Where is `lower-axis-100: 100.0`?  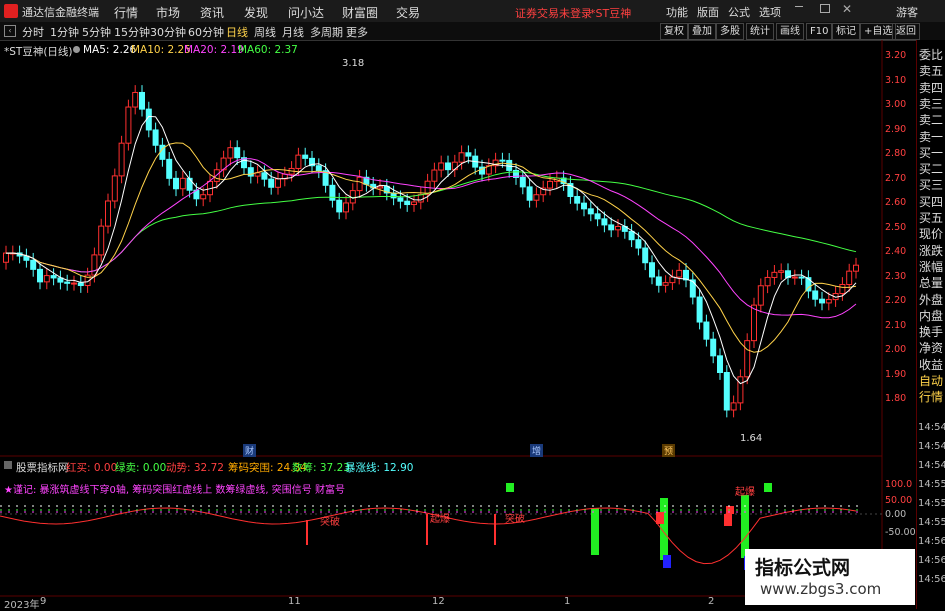 lower-axis-100: 100.0 is located at coordinates (899, 484).